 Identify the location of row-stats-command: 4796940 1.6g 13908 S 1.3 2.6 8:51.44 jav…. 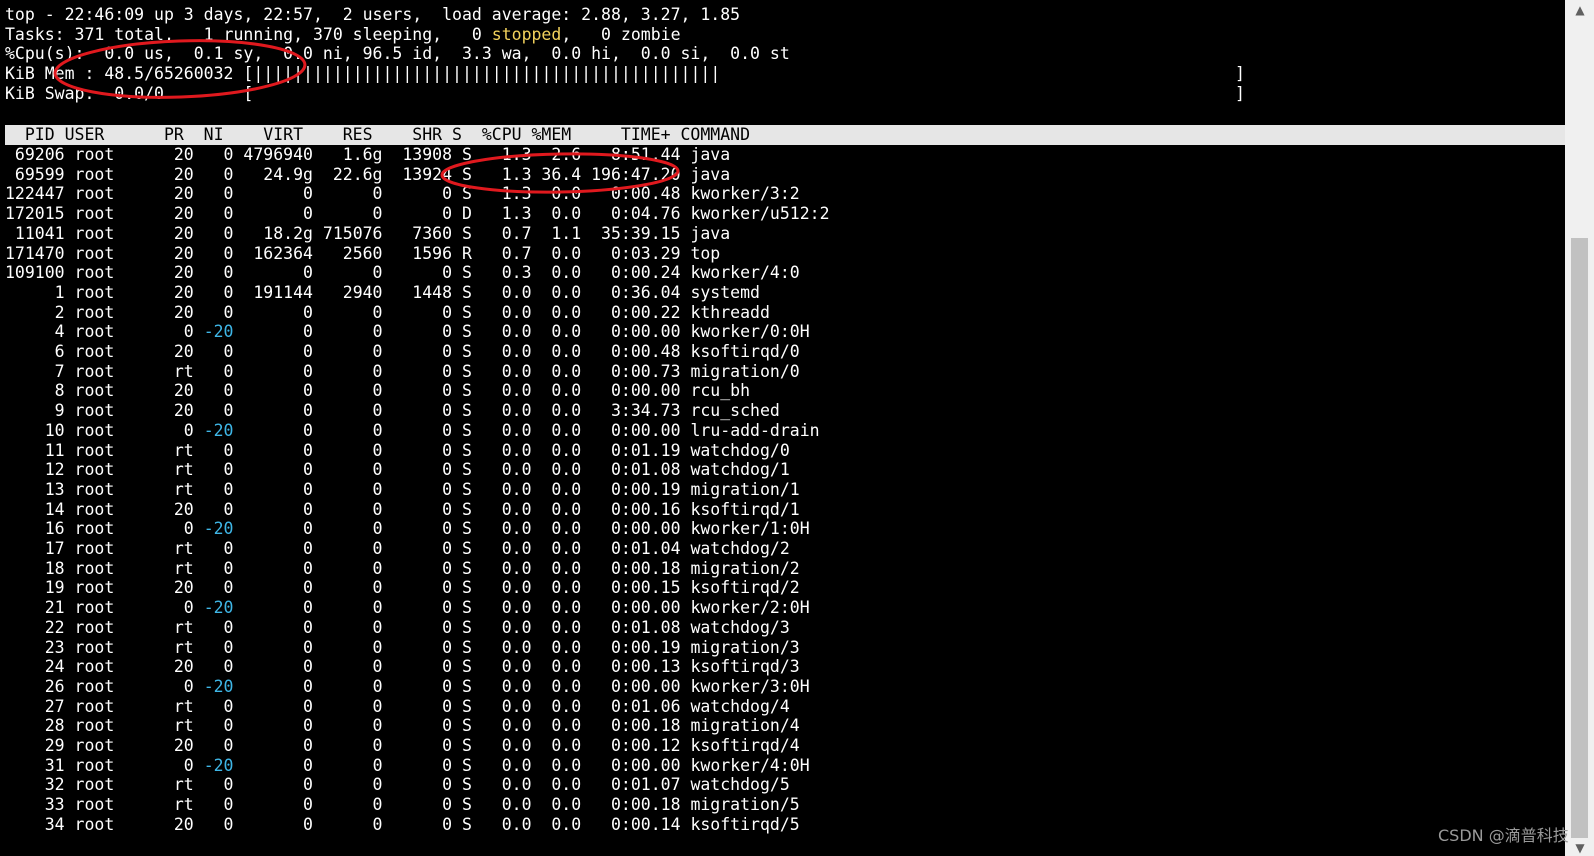
(487, 154).